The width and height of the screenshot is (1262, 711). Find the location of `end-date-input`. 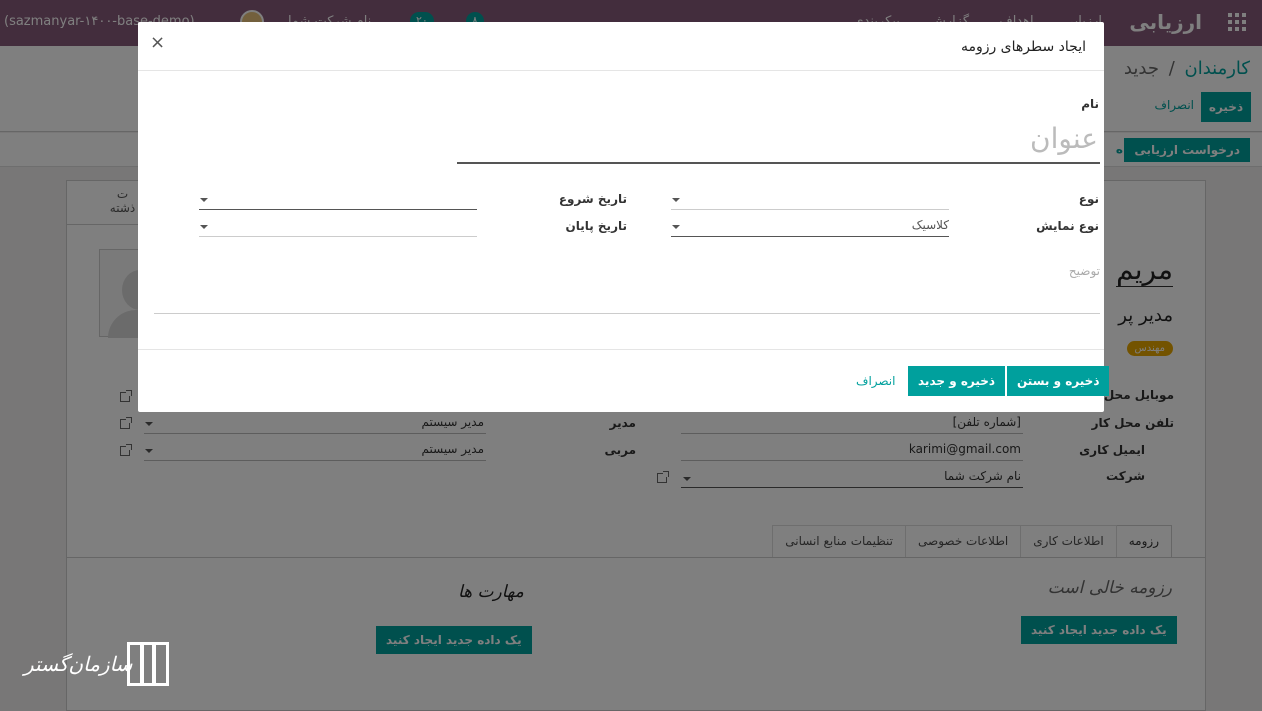

end-date-input is located at coordinates (338, 226).